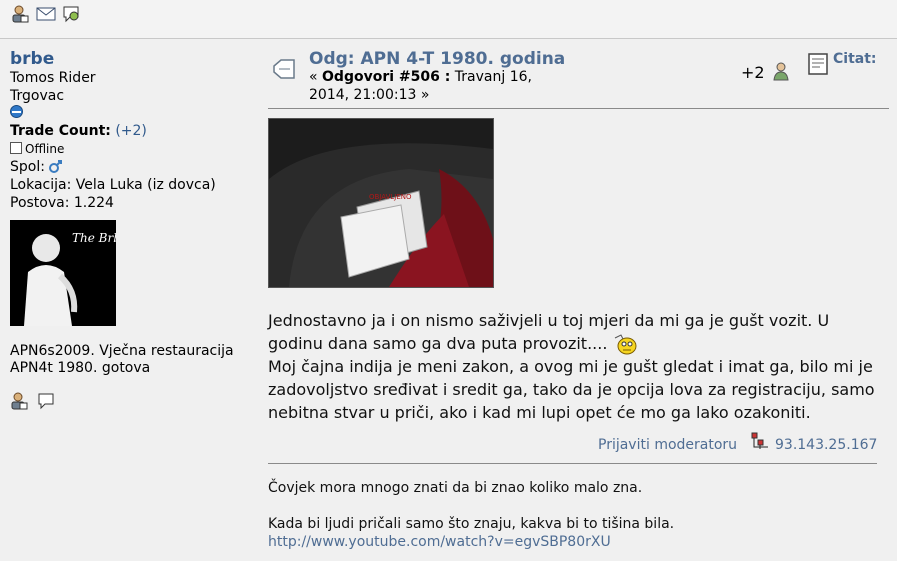 The height and width of the screenshot is (561, 897). What do you see at coordinates (626, 344) in the screenshot?
I see `rolling-eyes-icon` at bounding box center [626, 344].